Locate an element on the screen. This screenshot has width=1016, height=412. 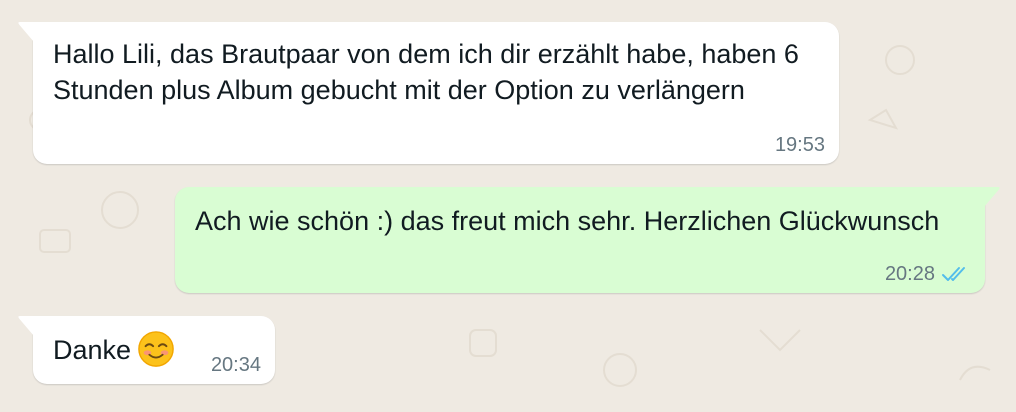
message-timestamp: 20:28 is located at coordinates (909, 274).